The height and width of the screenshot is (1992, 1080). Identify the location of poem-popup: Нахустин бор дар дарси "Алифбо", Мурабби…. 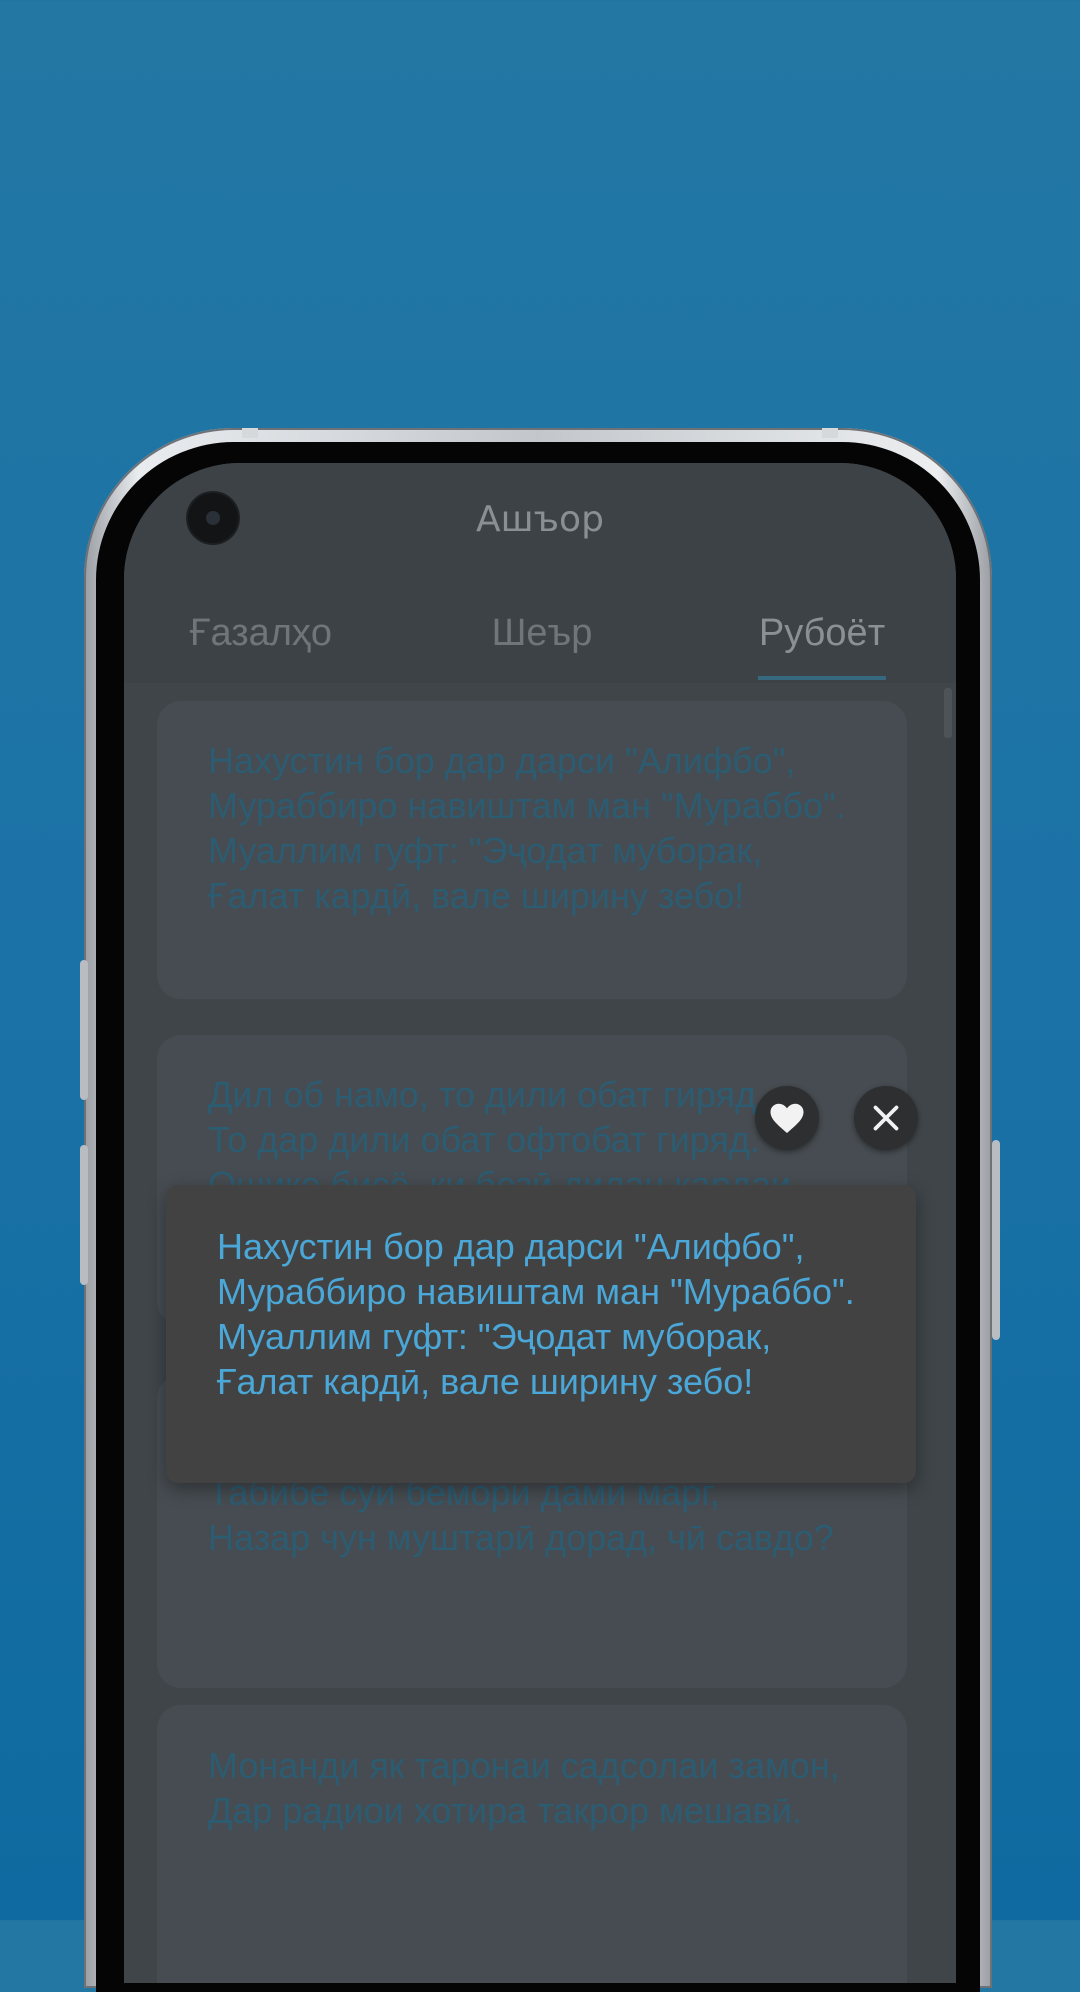
(541, 1334).